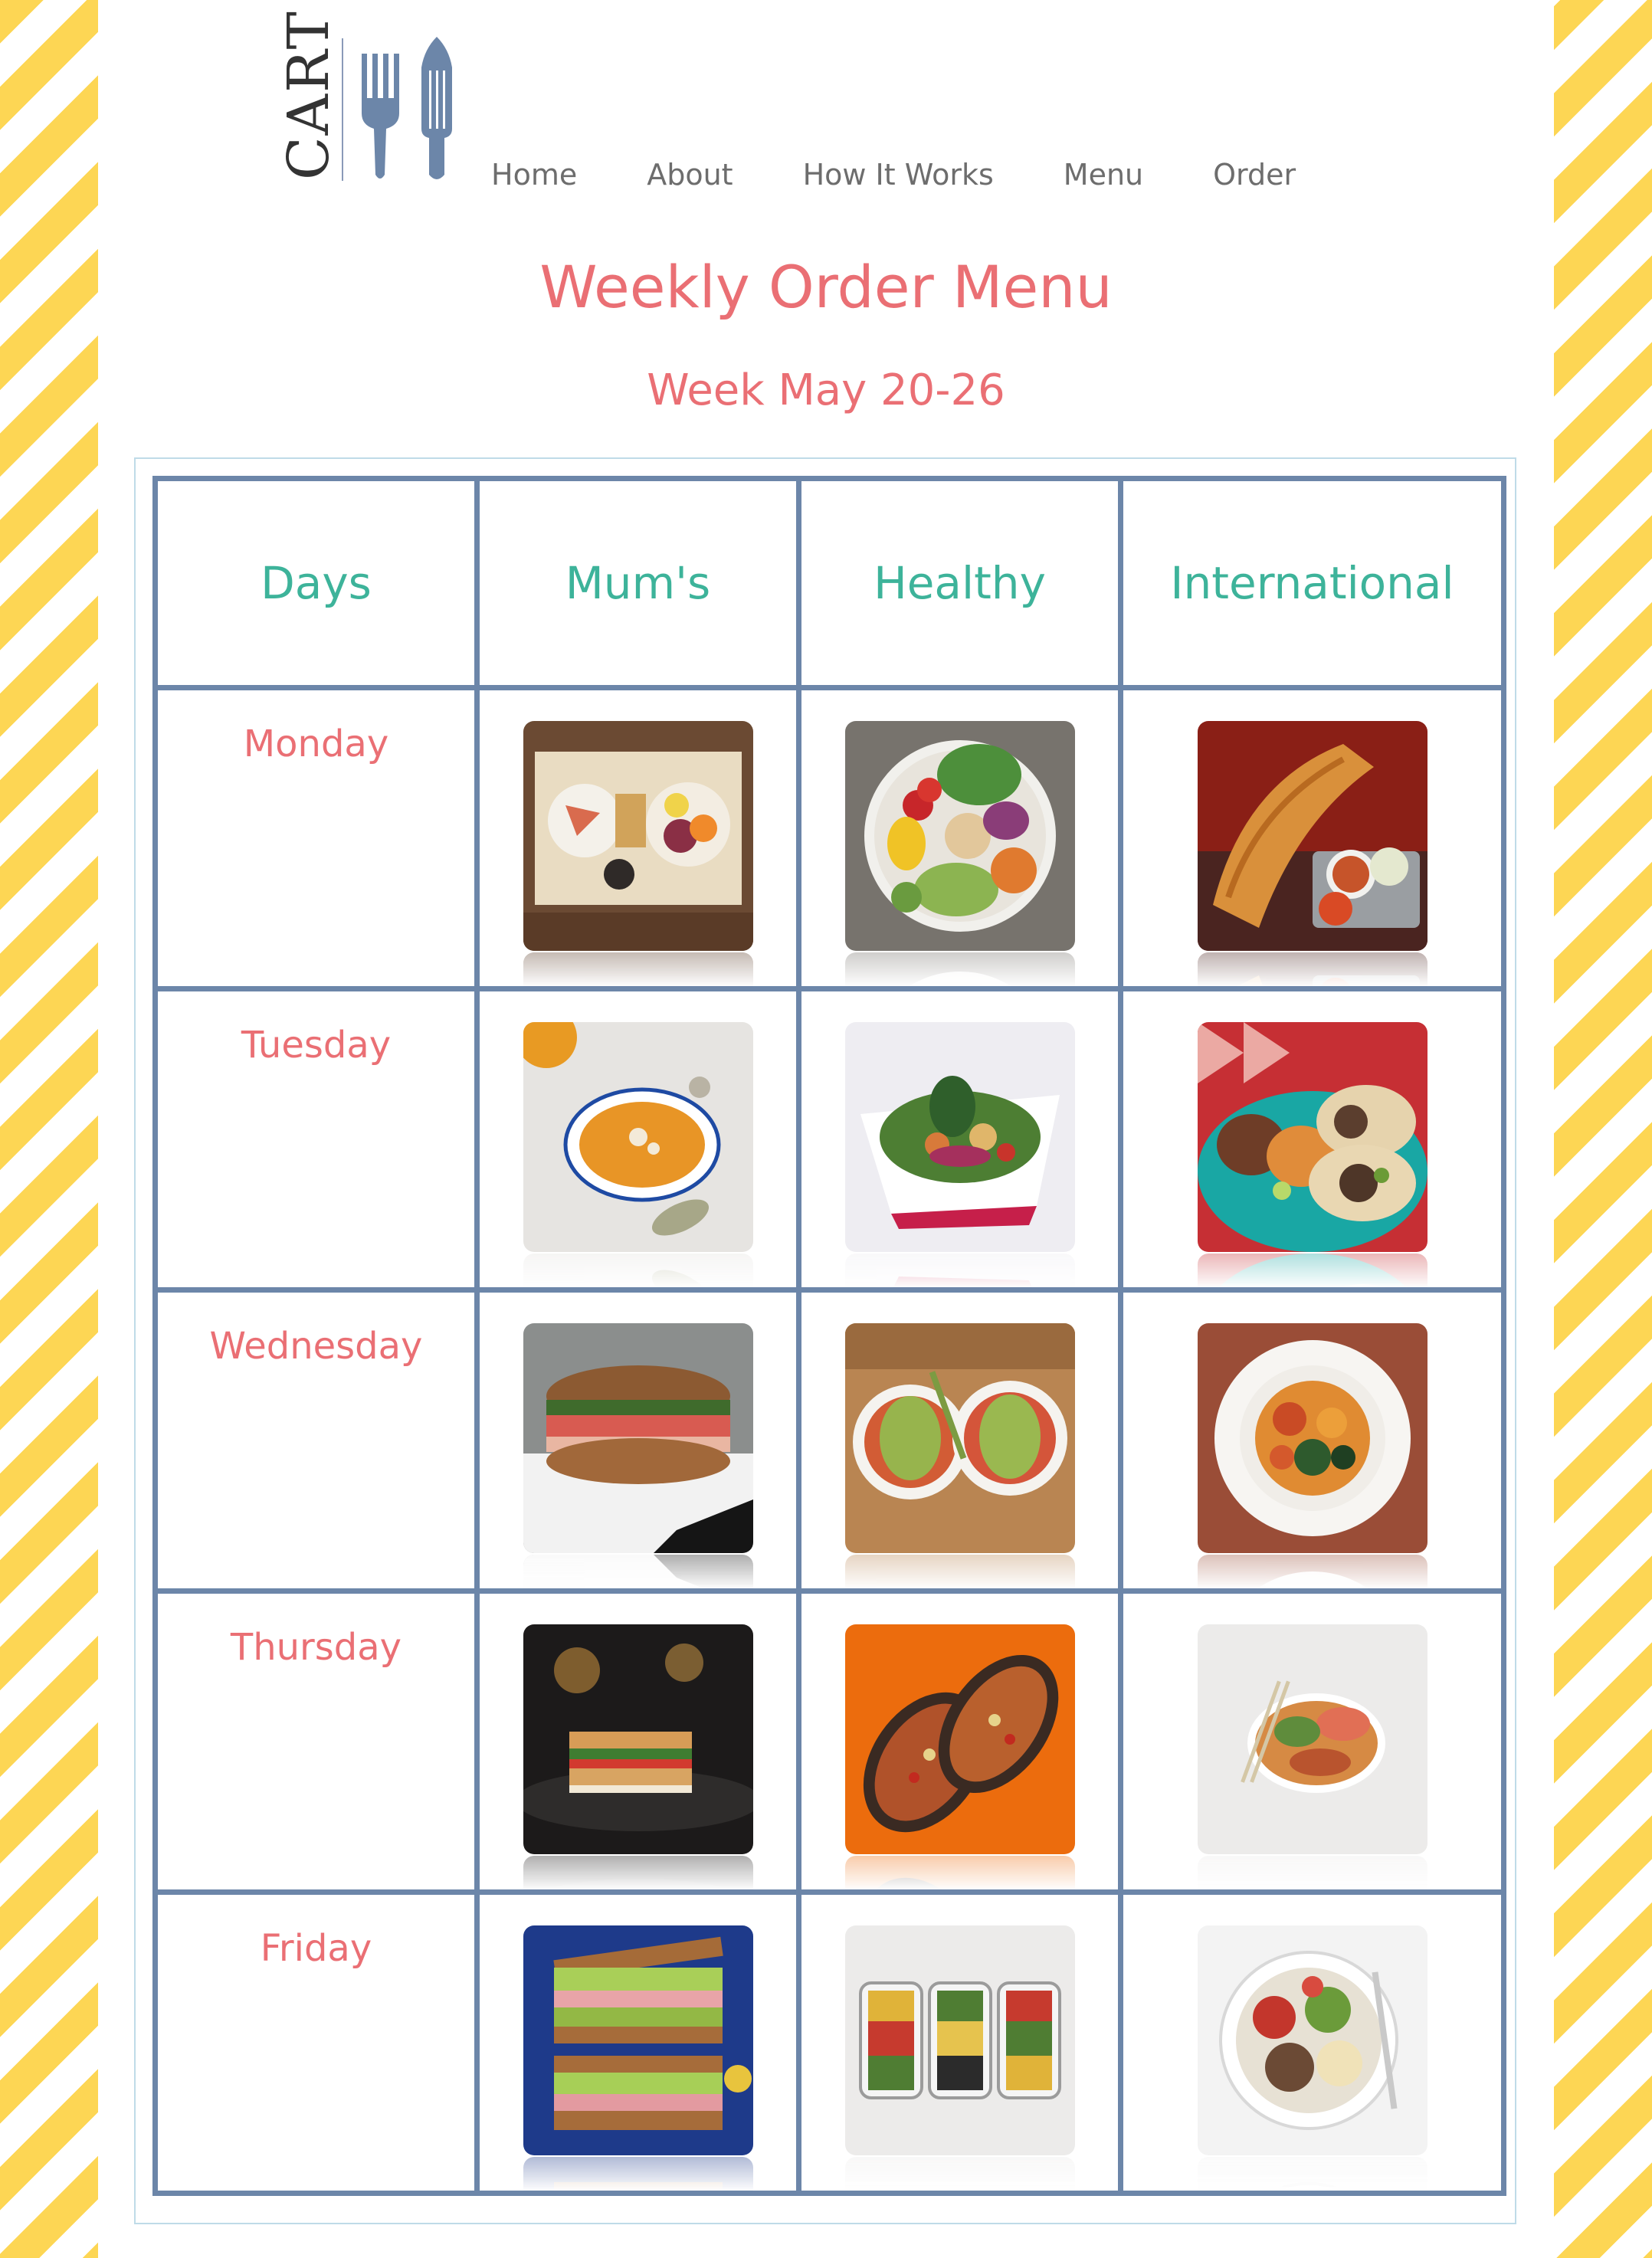 The image size is (1652, 2258). I want to click on meal-photo-mums-thursday, so click(638, 1739).